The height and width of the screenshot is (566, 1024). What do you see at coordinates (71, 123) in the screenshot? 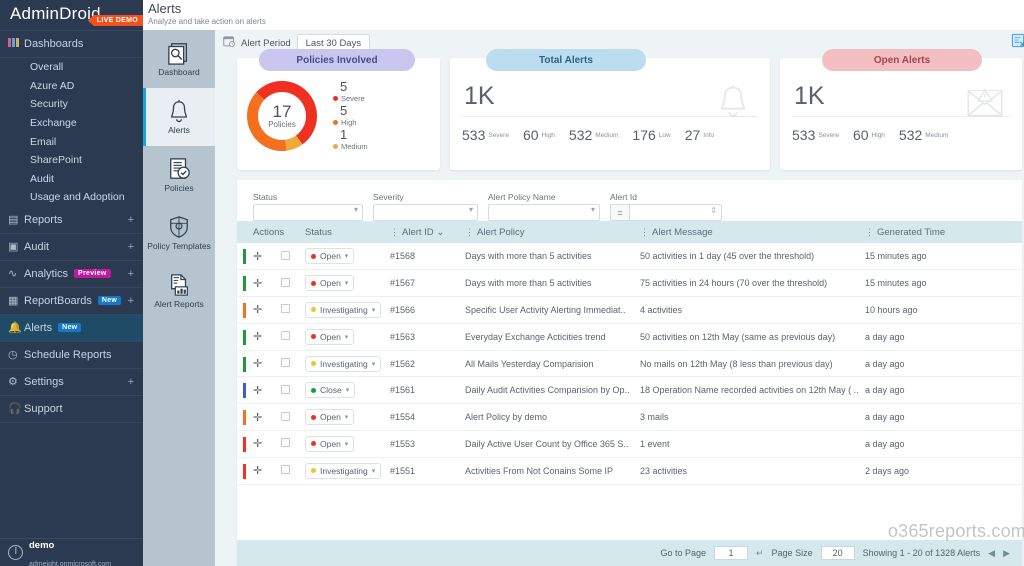
I see `dashboard-subitem-exchange: Exchange` at bounding box center [71, 123].